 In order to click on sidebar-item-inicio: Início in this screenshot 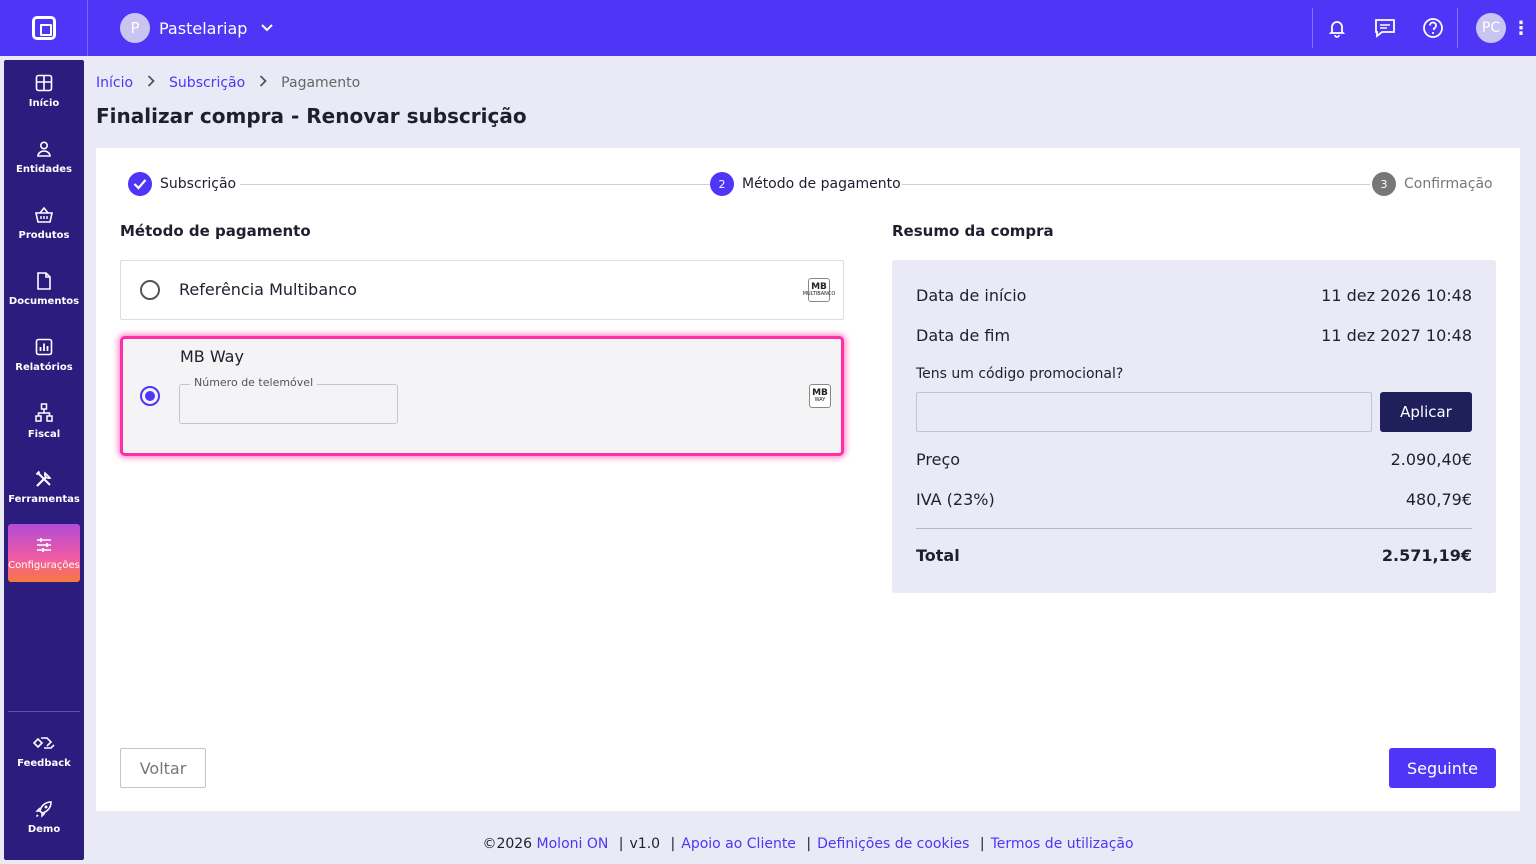, I will do `click(44, 91)`.